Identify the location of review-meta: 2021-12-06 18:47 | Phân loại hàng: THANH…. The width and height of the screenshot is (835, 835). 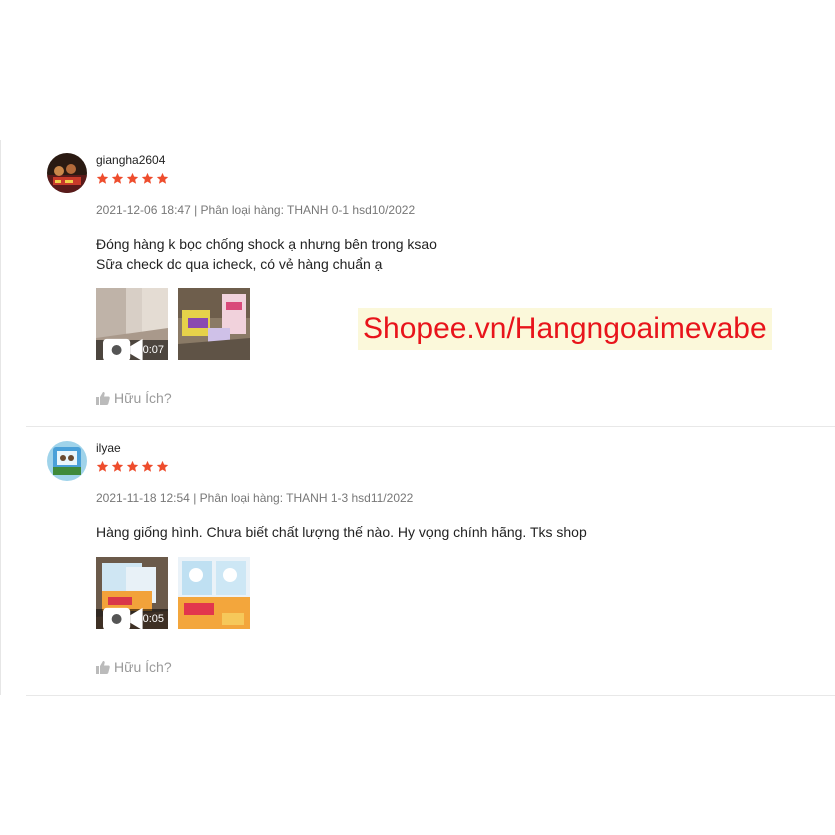
(256, 210).